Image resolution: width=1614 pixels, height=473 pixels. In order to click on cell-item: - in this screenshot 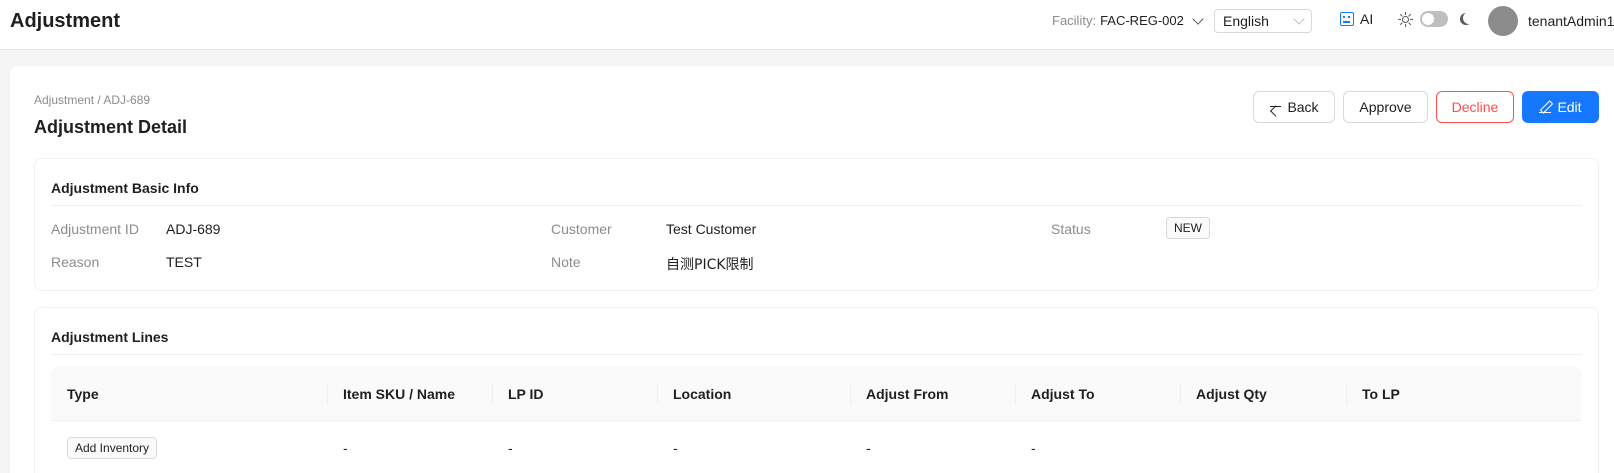, I will do `click(345, 448)`.